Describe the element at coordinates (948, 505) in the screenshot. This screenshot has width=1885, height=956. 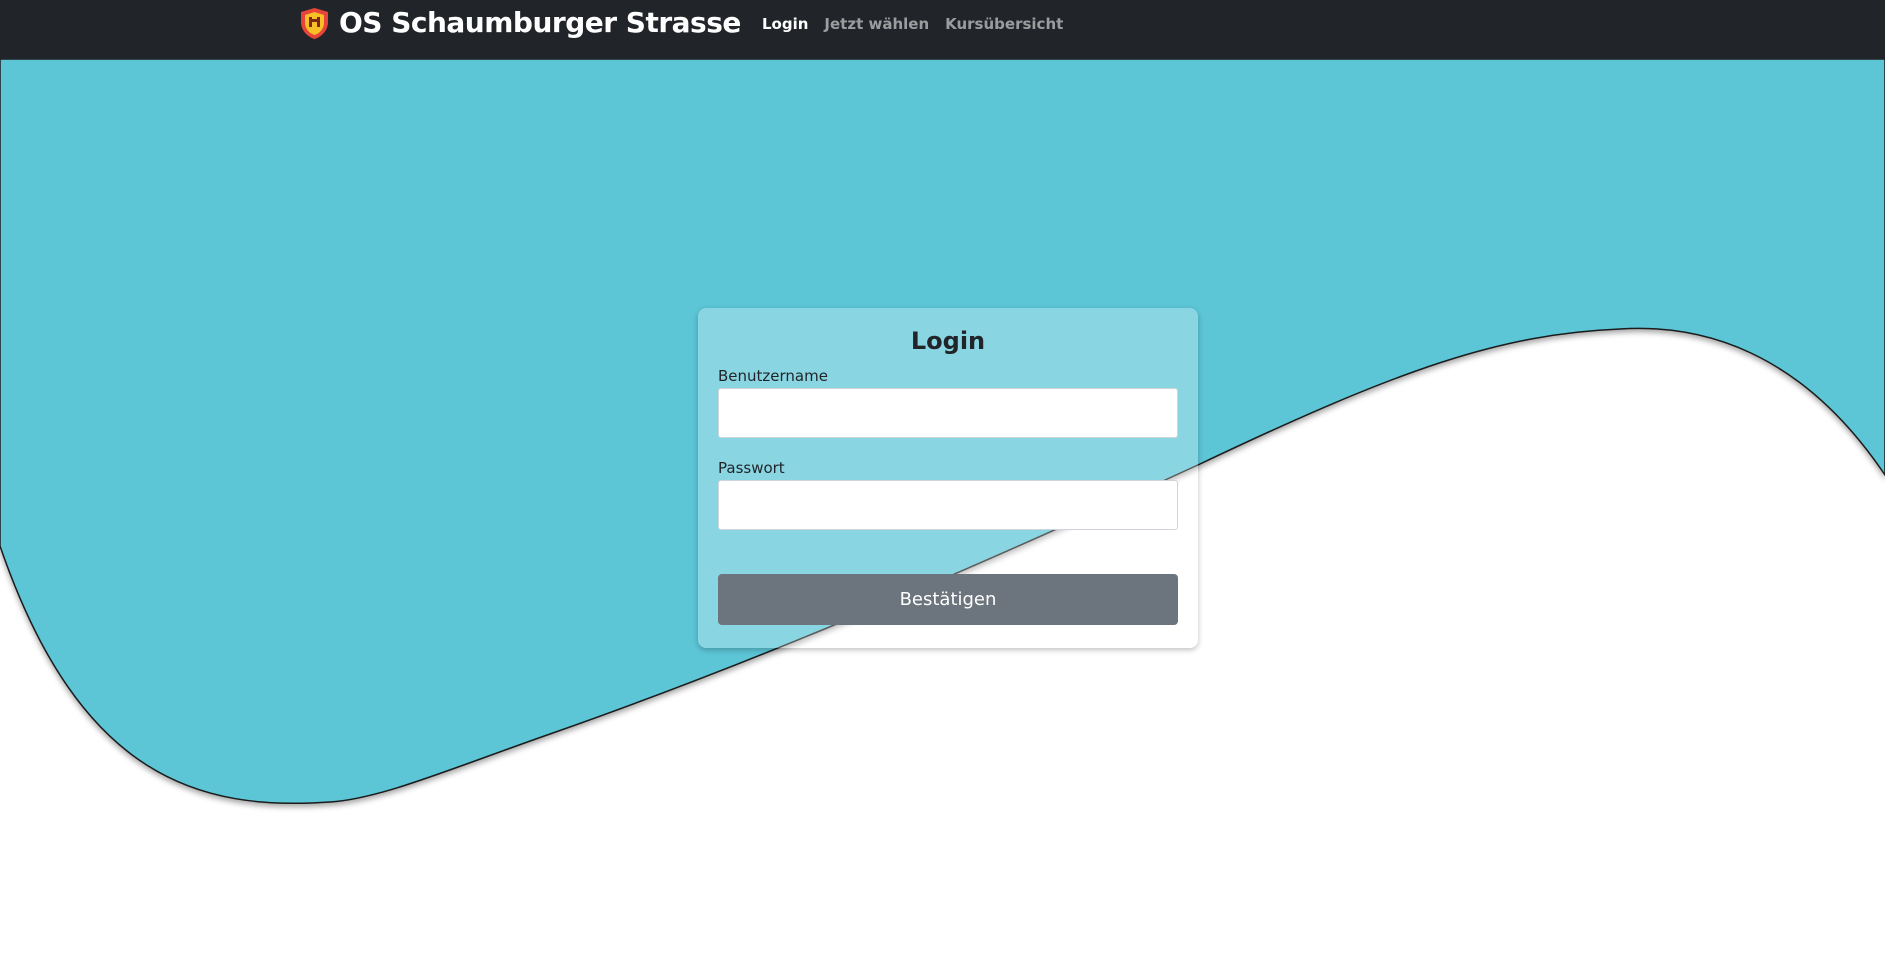
I see `password-input` at that location.